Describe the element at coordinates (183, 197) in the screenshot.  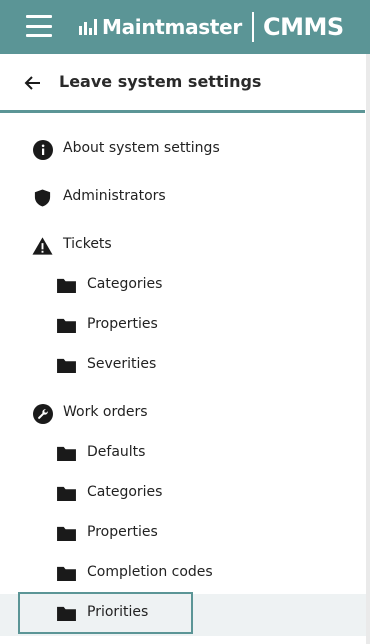
I see `menu-item-administrators: Administrators` at that location.